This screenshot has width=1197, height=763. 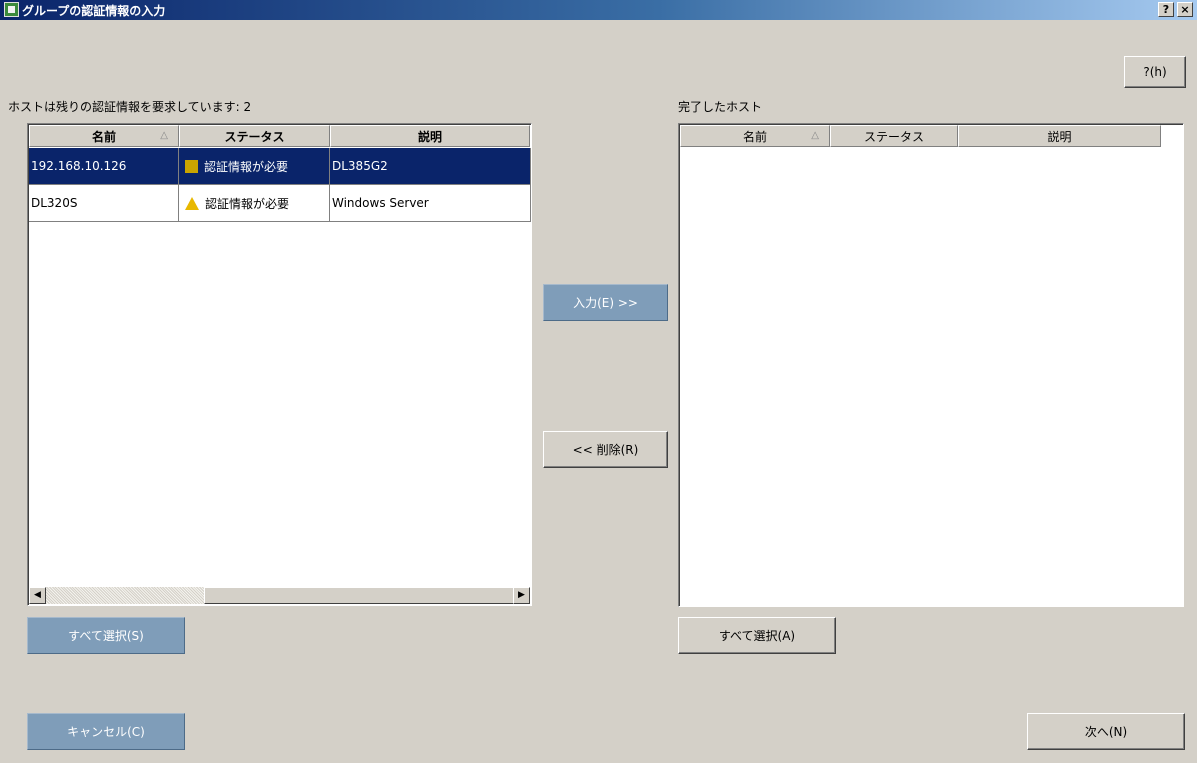 What do you see at coordinates (1185, 9) in the screenshot?
I see `close-button: ×` at bounding box center [1185, 9].